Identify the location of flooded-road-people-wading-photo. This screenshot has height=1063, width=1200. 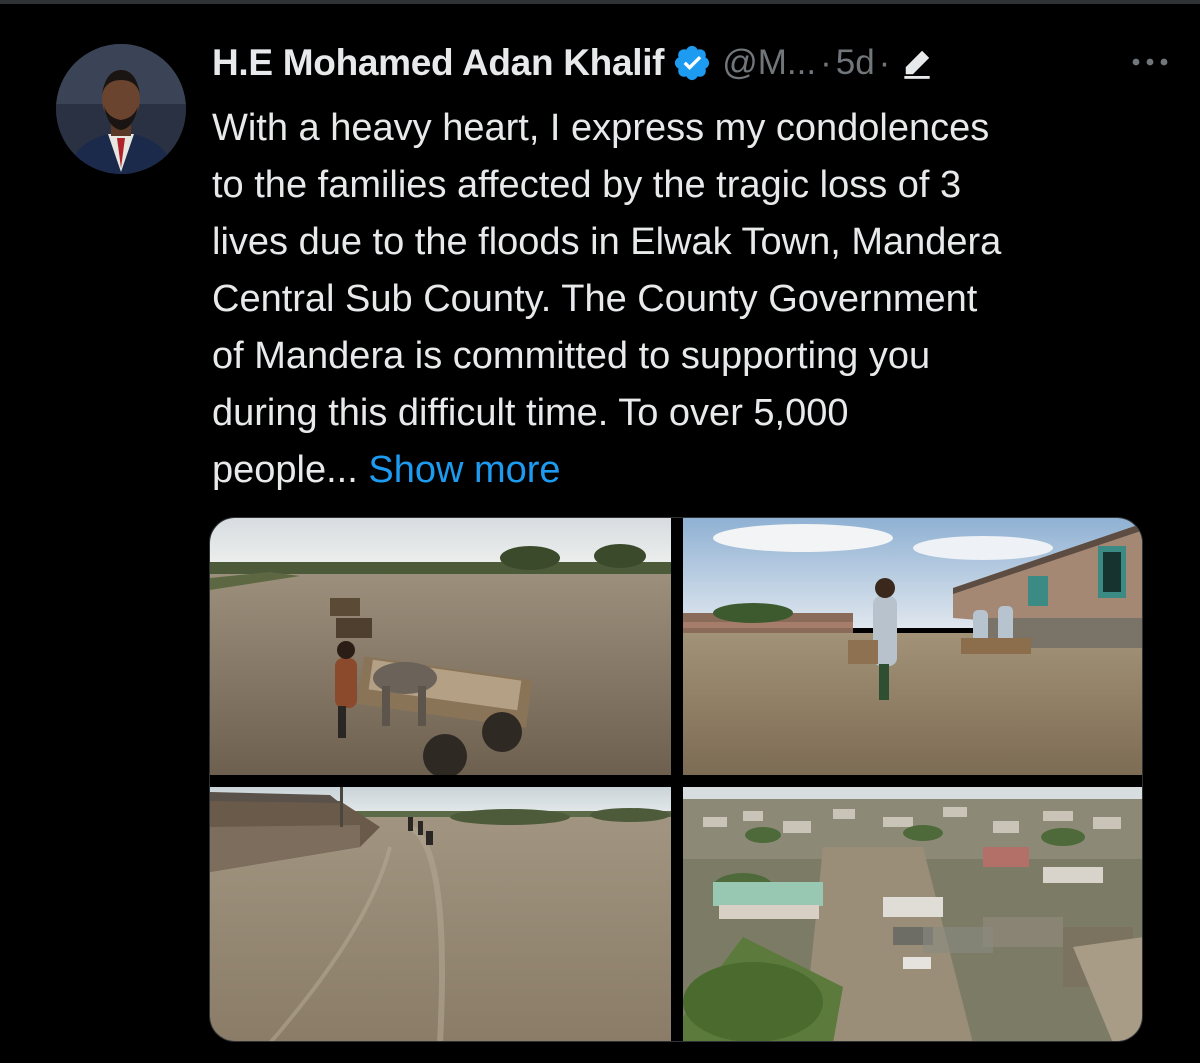
(440, 914).